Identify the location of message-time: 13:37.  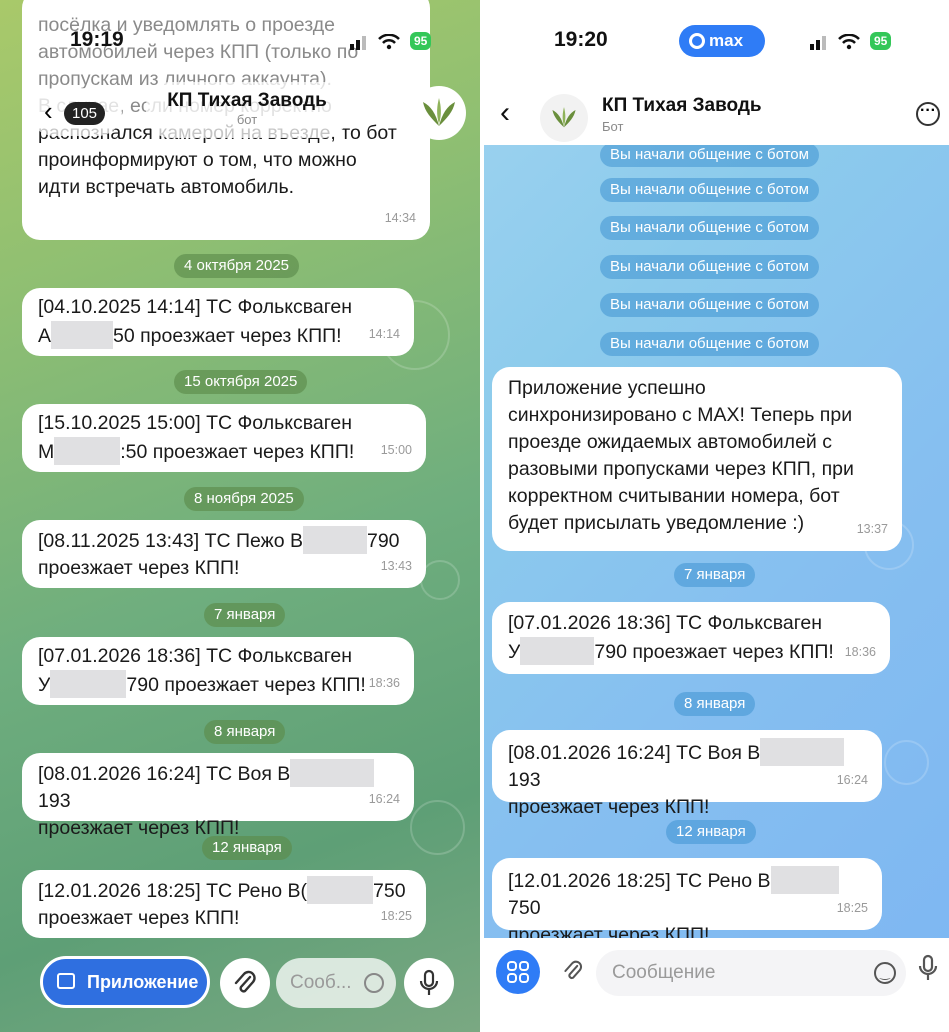
(872, 529).